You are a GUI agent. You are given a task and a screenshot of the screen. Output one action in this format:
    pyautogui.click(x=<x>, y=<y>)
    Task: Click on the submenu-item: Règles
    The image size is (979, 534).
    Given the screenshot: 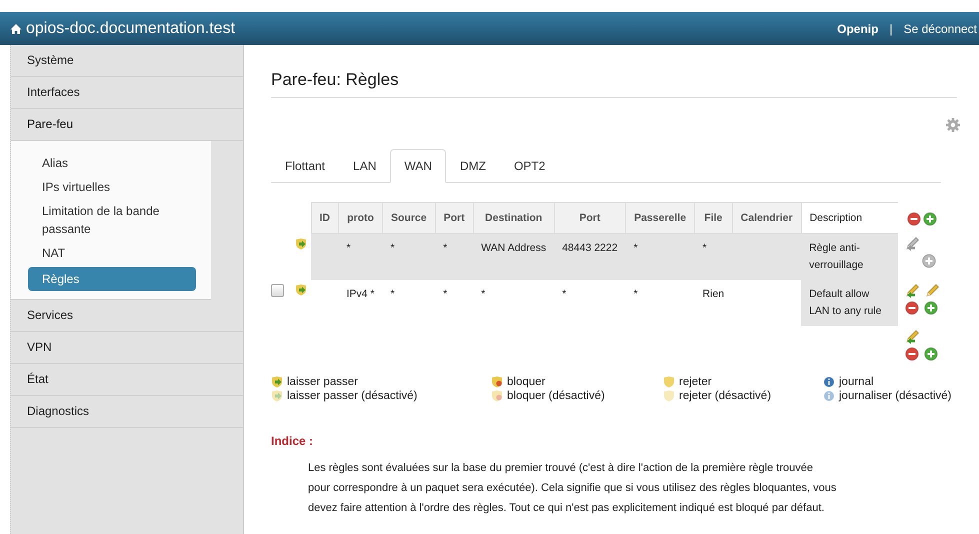 What is the action you would take?
    pyautogui.click(x=112, y=279)
    